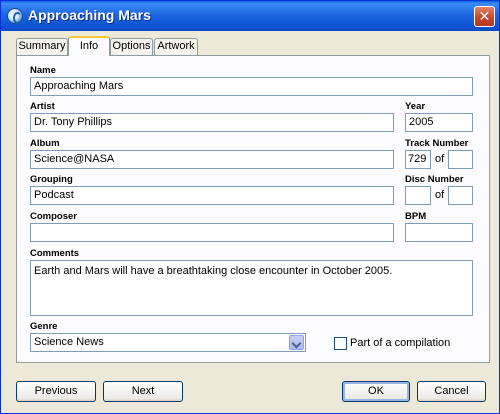  Describe the element at coordinates (418, 159) in the screenshot. I see `track-number-field: 729` at that location.